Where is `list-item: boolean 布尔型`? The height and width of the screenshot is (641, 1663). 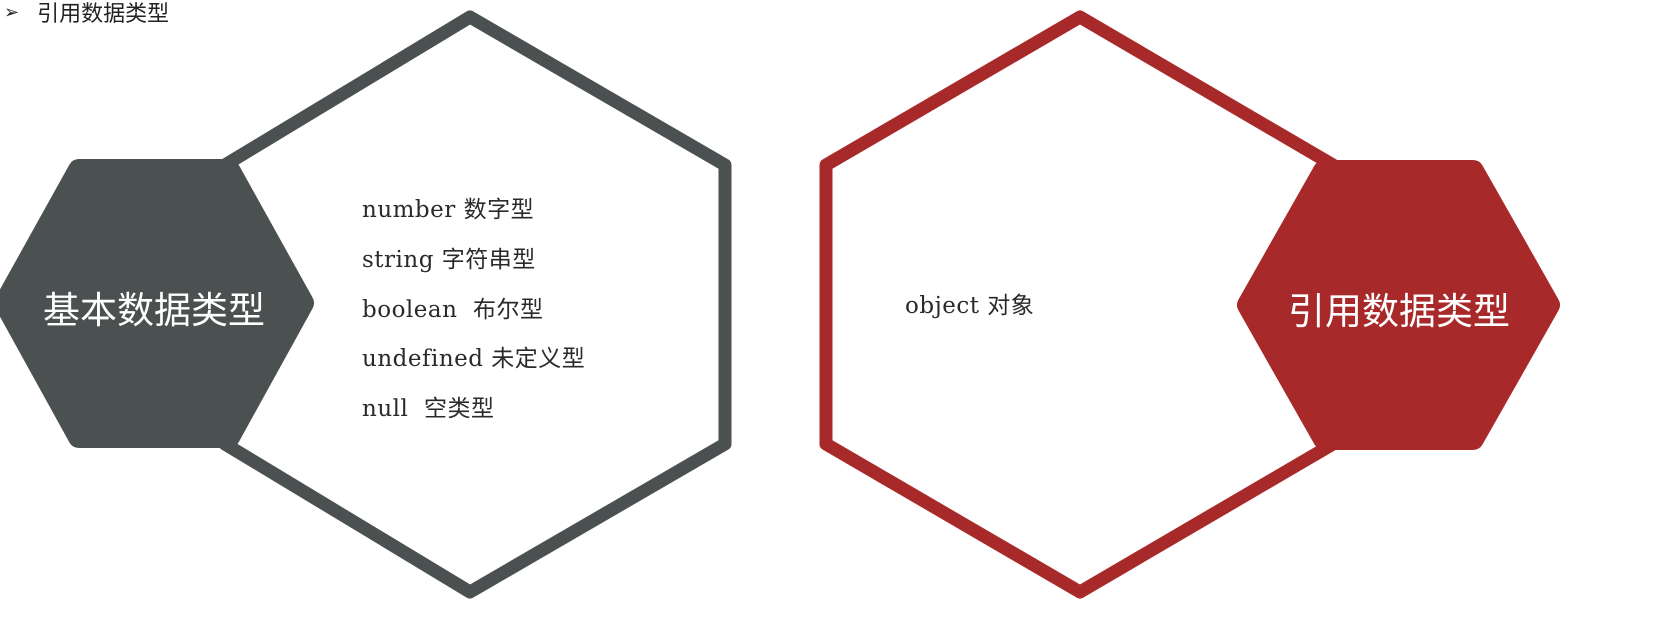
list-item: boolean 布尔型 is located at coordinates (453, 309).